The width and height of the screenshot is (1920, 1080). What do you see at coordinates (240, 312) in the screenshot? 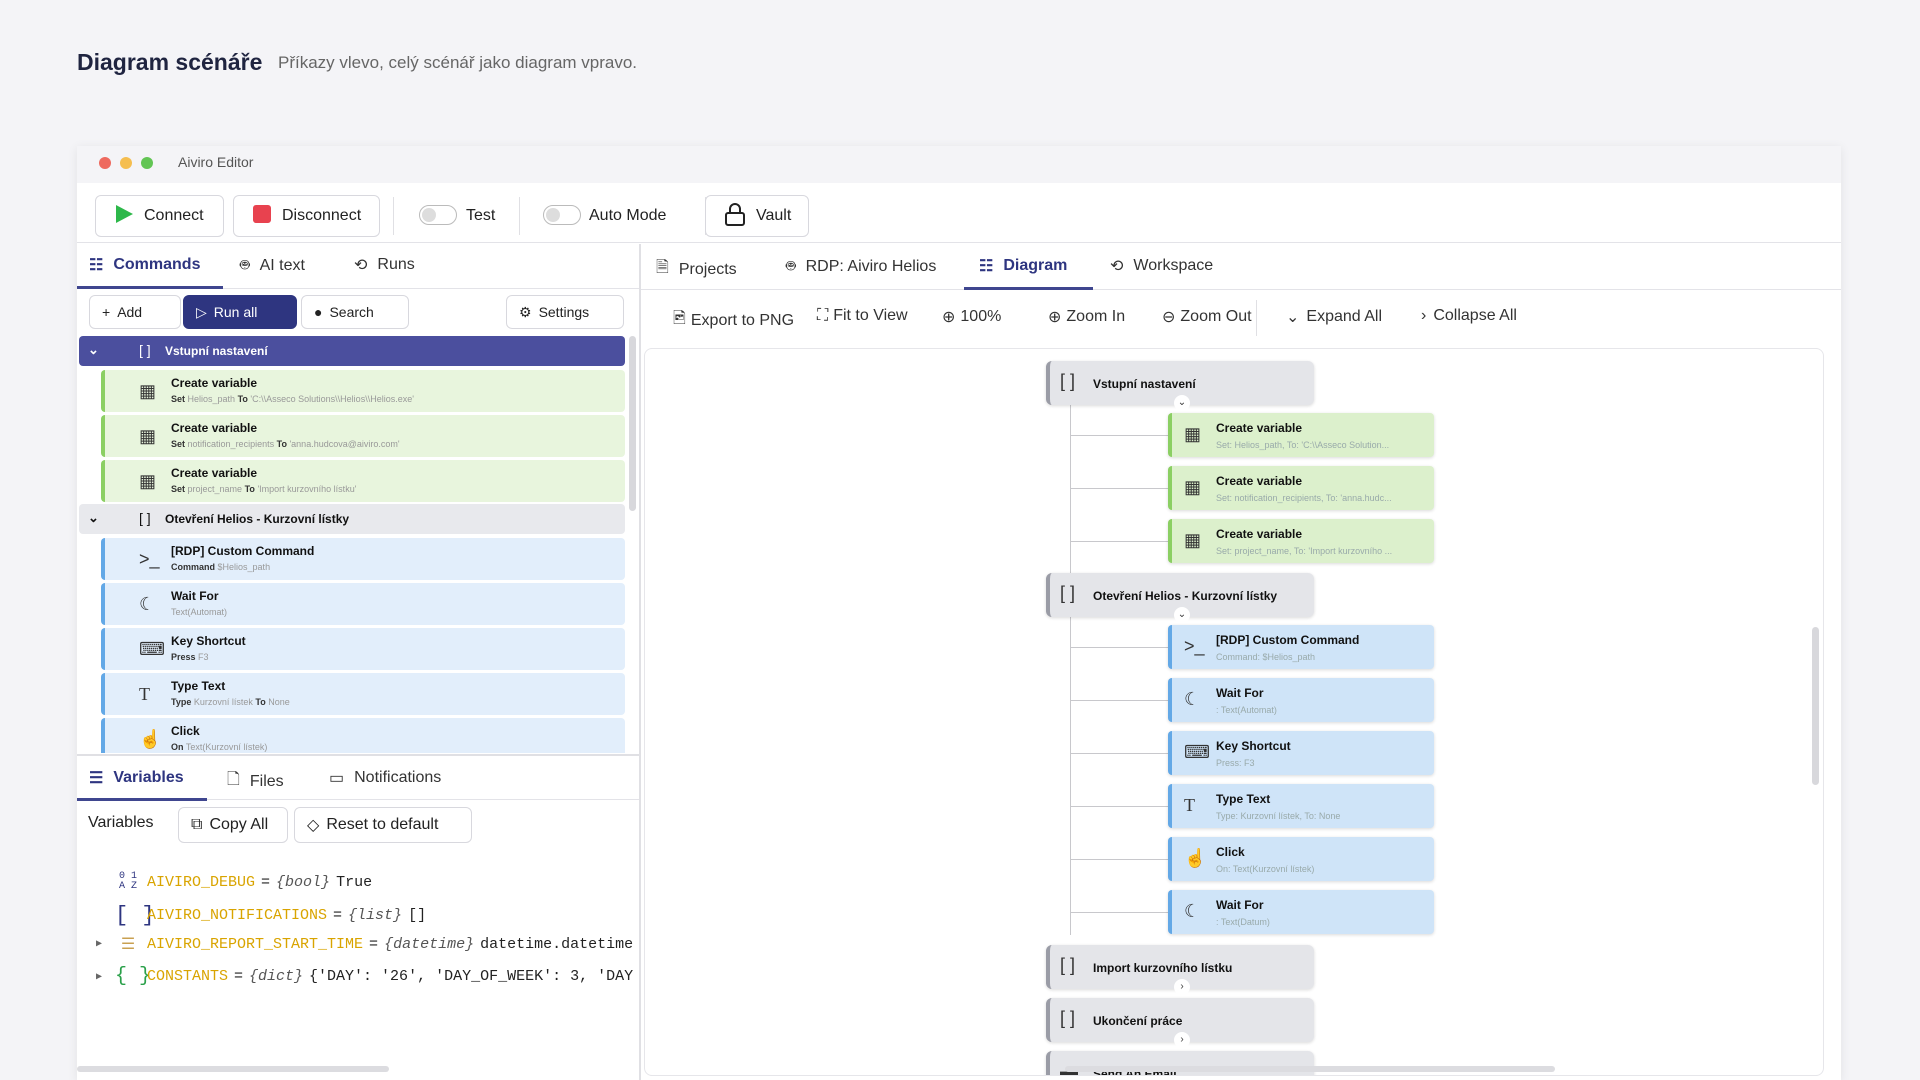
I see `run-all-button: ▷ Run all` at bounding box center [240, 312].